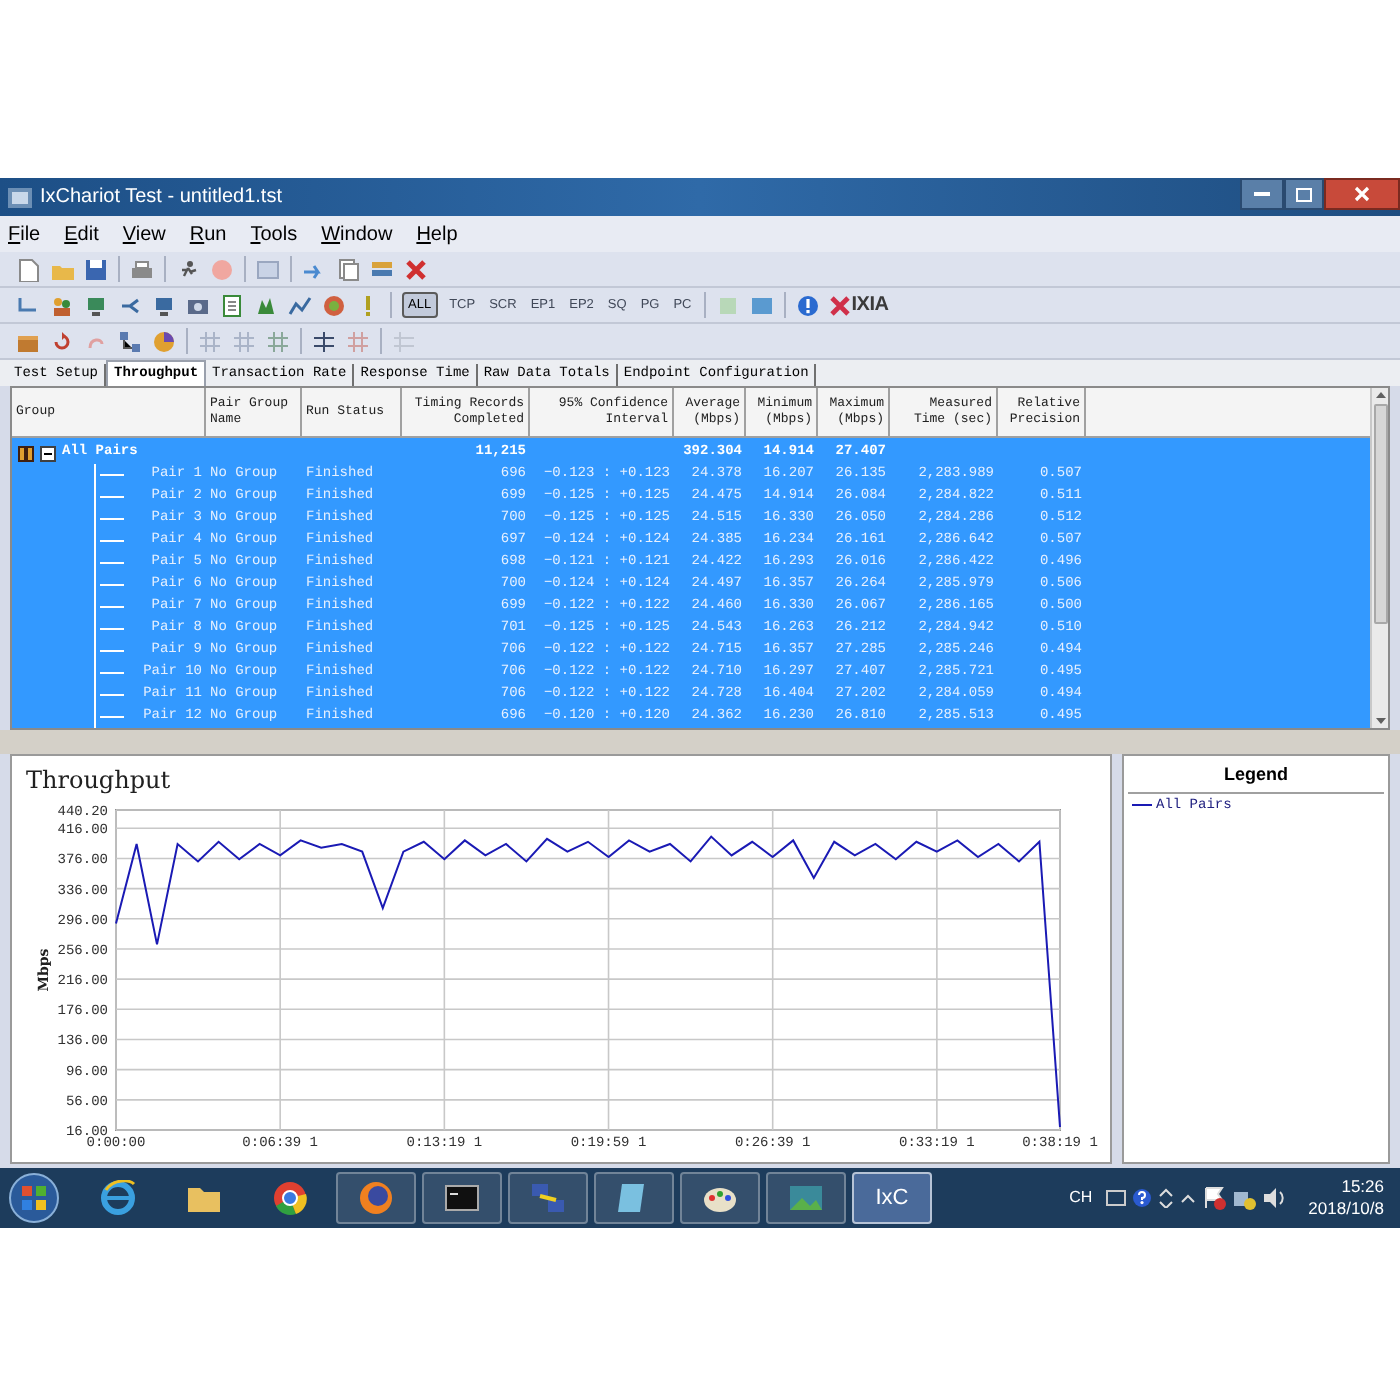 This screenshot has width=1400, height=1400. What do you see at coordinates (208, 234) in the screenshot?
I see `menu-item: Run` at bounding box center [208, 234].